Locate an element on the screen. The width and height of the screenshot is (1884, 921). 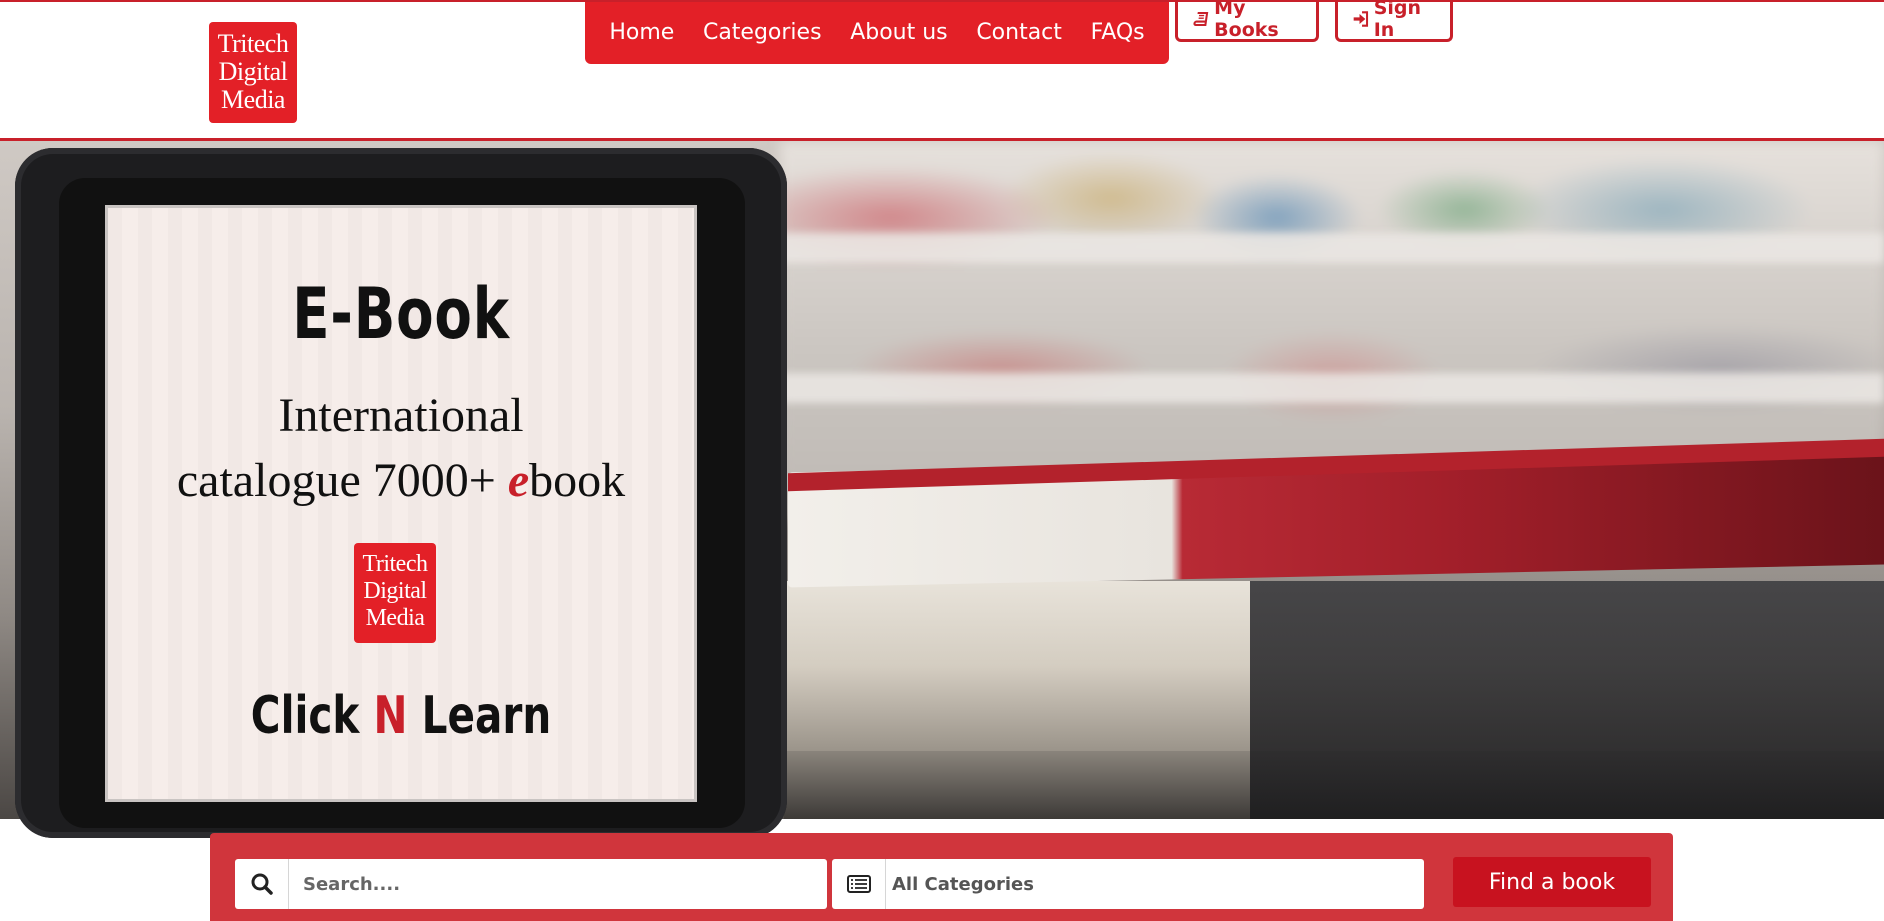
search-panel: All Categories Find a book is located at coordinates (941, 877).